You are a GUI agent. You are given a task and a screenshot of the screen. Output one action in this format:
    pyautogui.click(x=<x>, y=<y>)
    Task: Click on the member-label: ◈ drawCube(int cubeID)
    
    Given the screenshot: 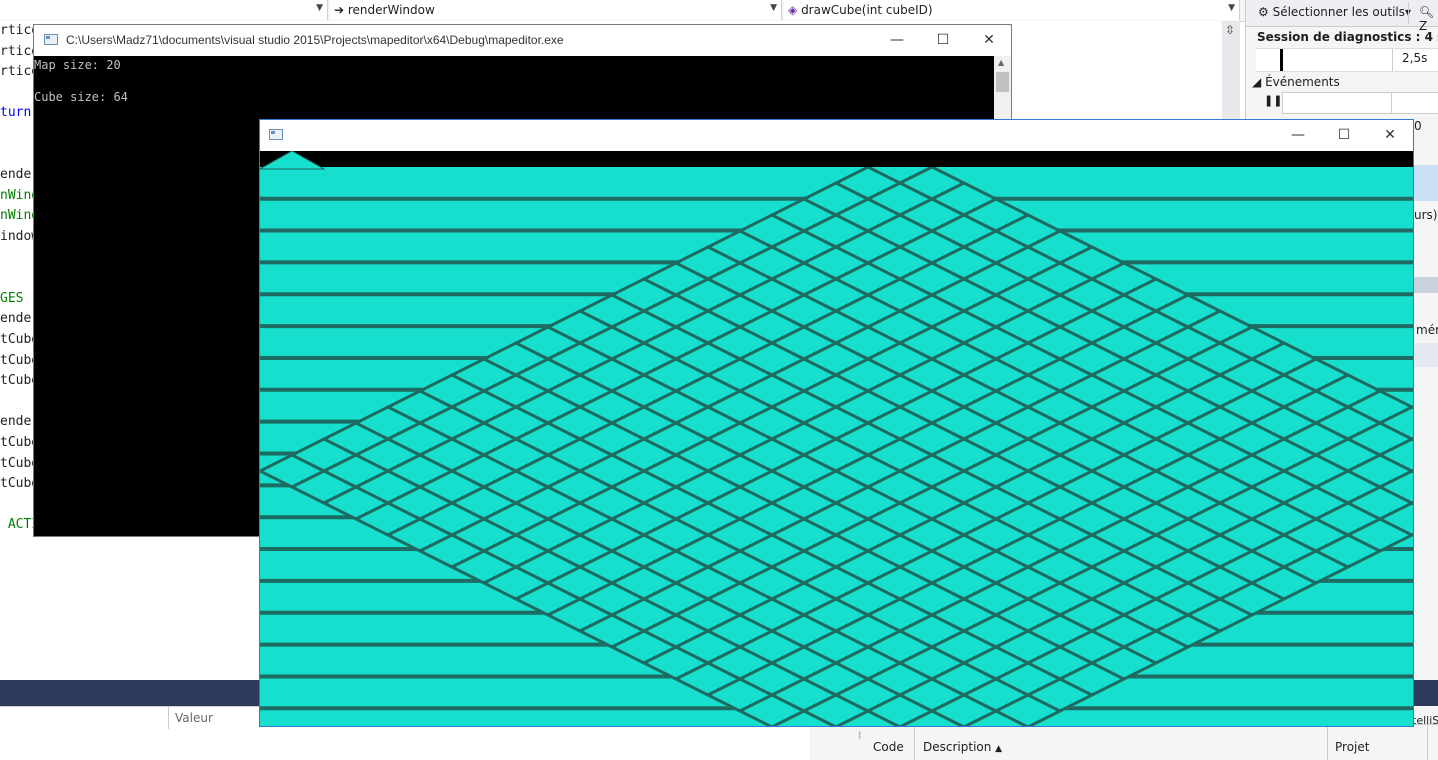 What is the action you would take?
    pyautogui.click(x=860, y=10)
    